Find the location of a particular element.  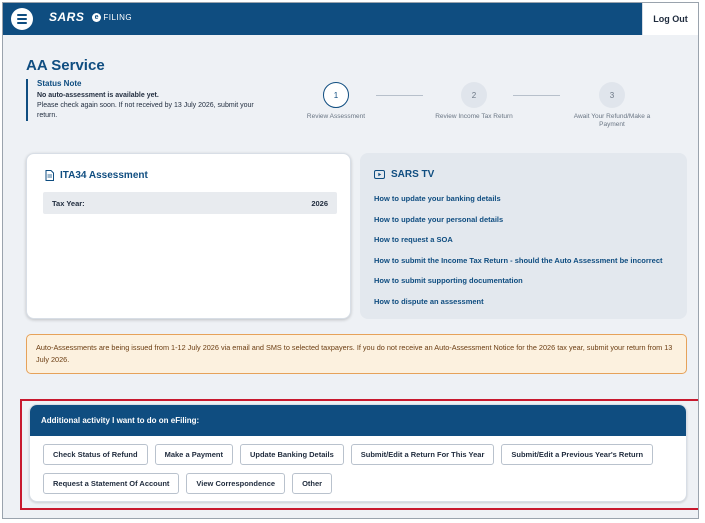

tv-link-banking: How to update your banking details is located at coordinates (518, 204).